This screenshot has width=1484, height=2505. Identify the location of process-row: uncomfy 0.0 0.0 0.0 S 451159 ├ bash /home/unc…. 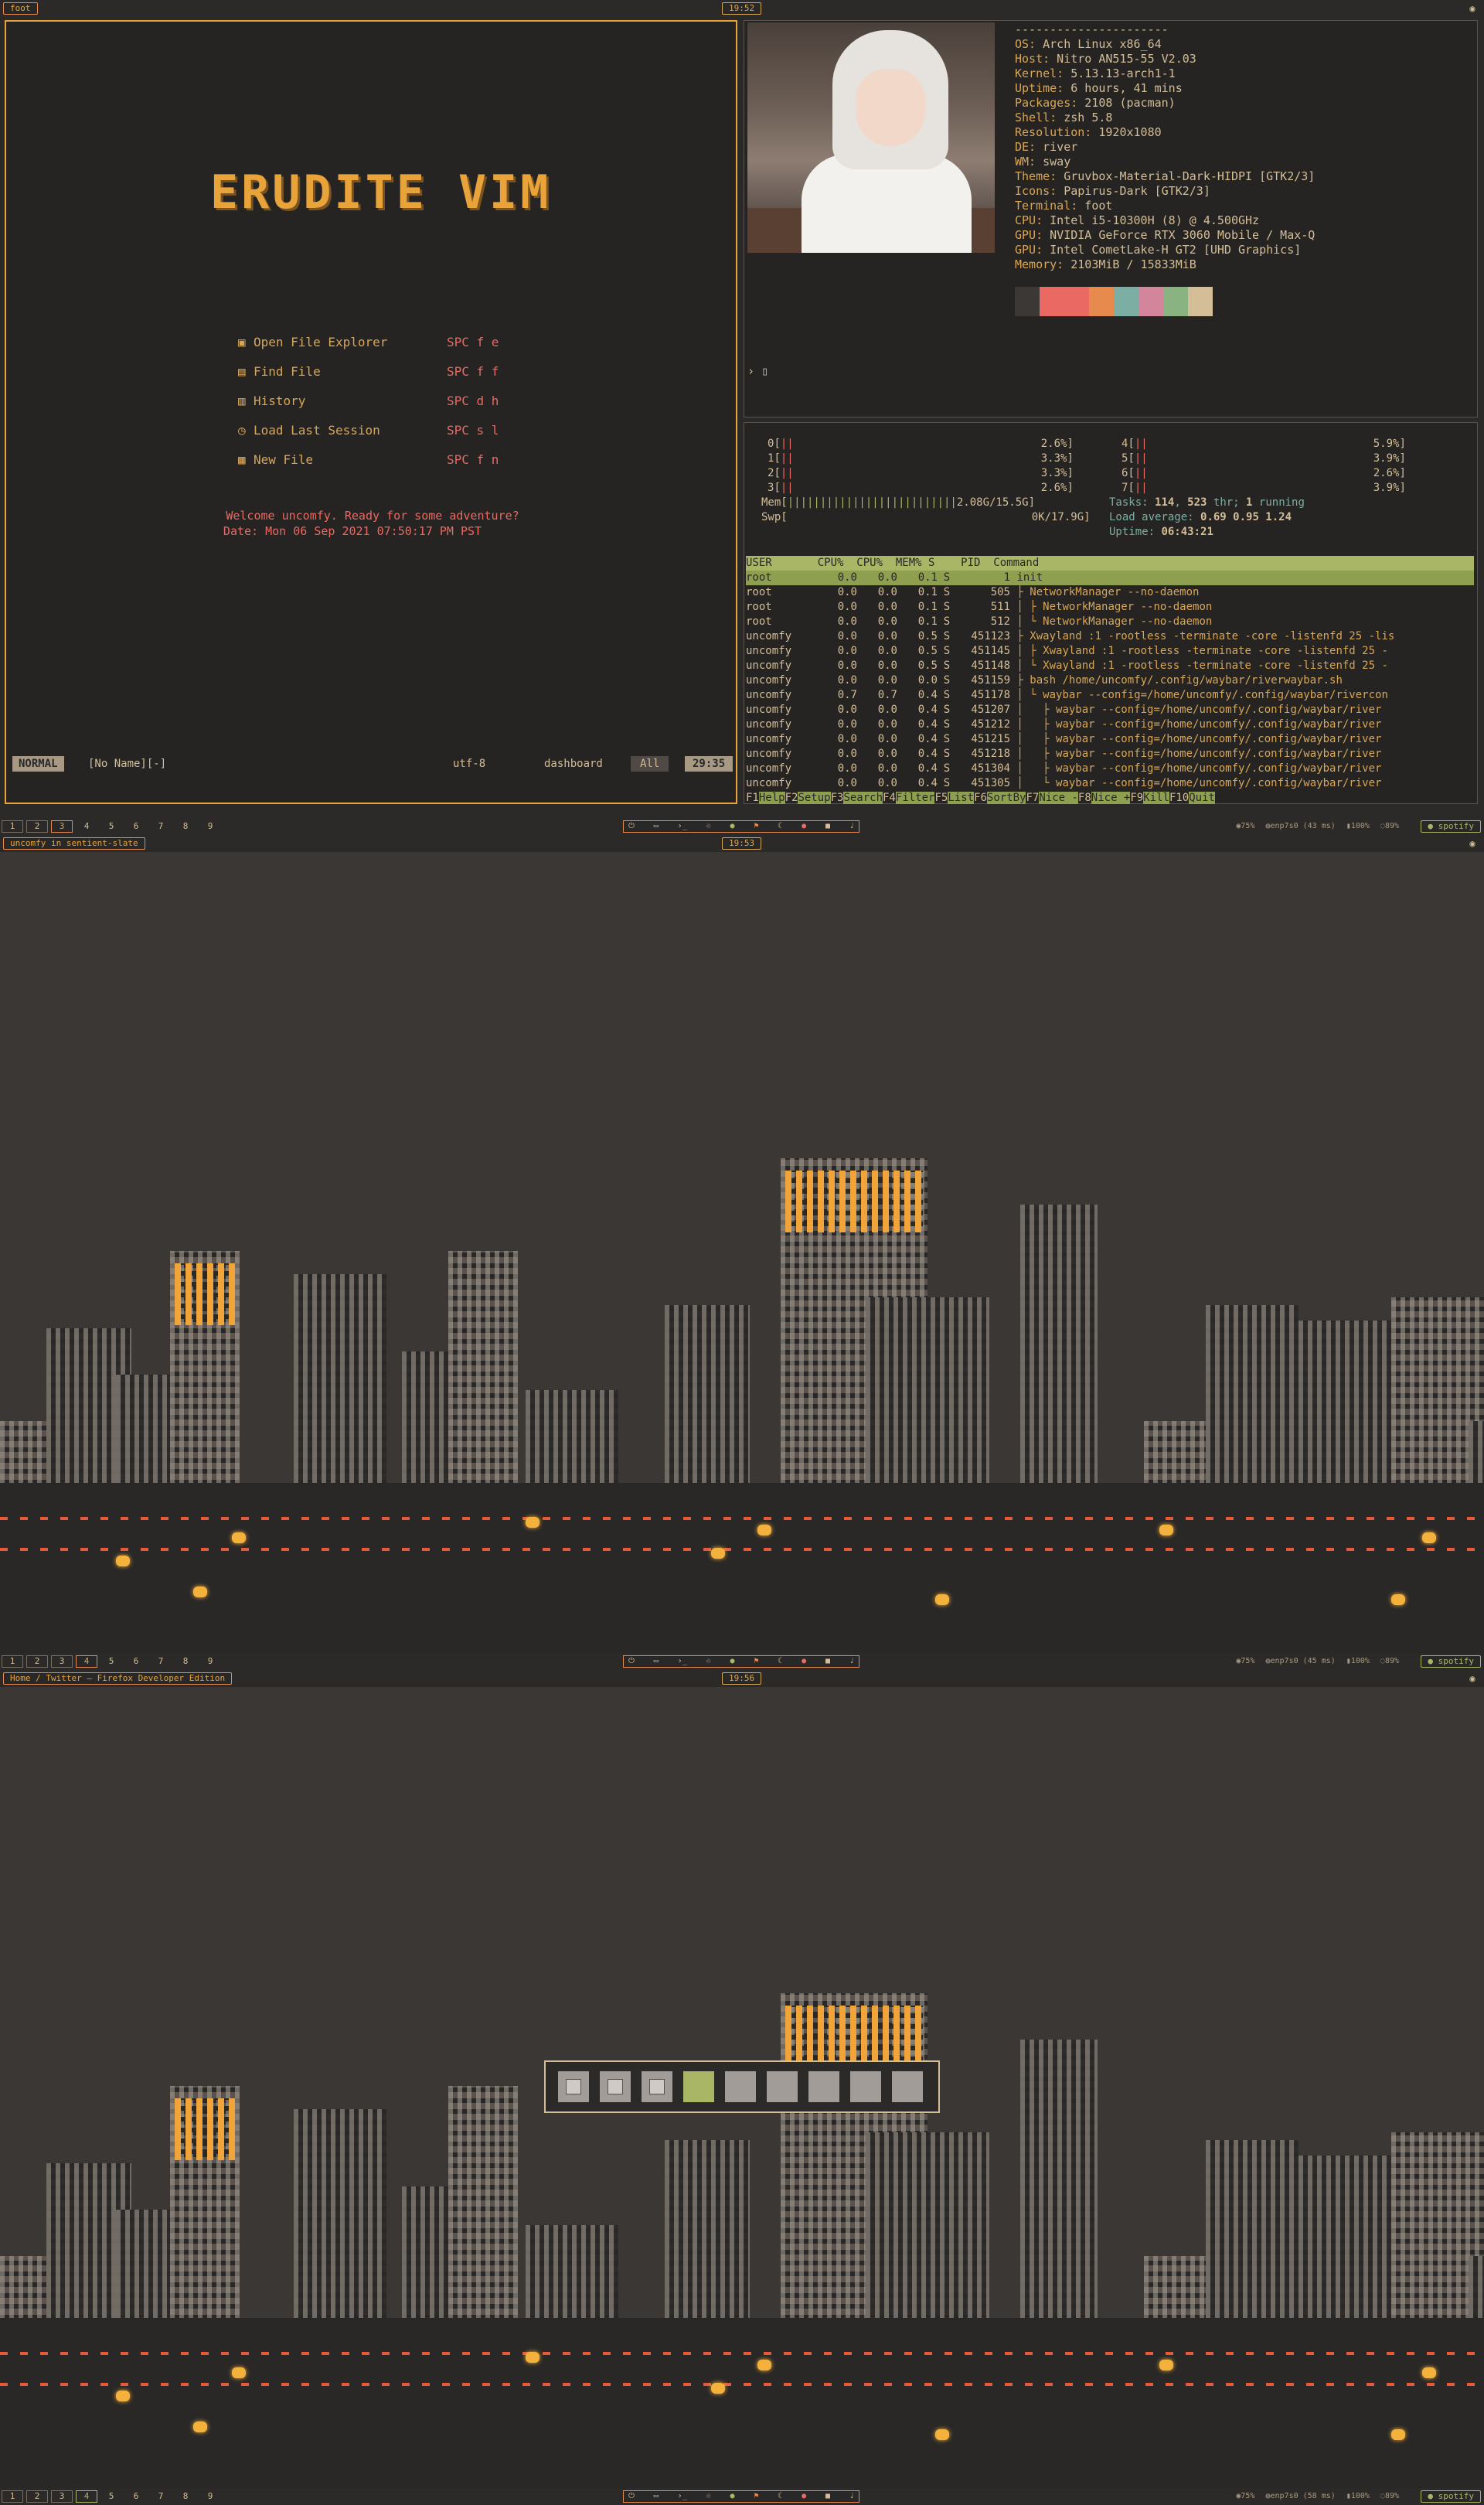
(1110, 680).